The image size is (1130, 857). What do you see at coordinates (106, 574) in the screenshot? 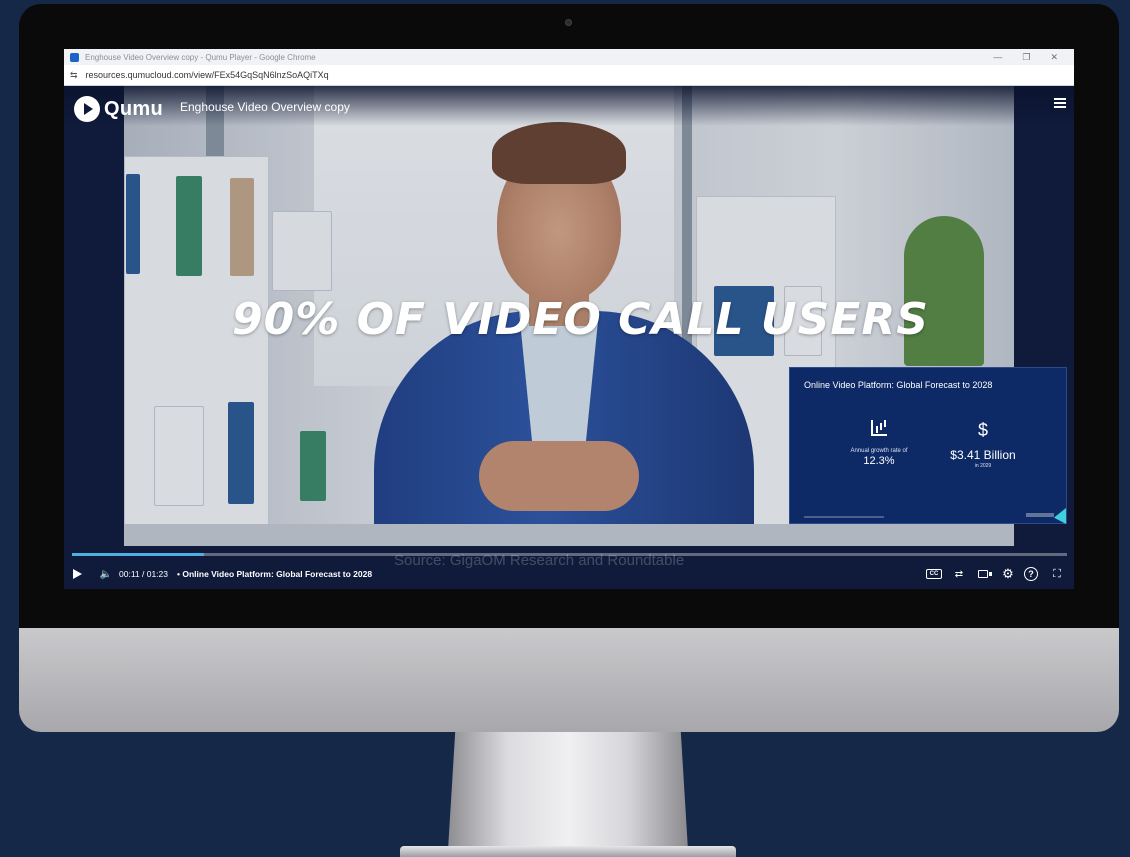
I see `volume-icon: 🔈` at bounding box center [106, 574].